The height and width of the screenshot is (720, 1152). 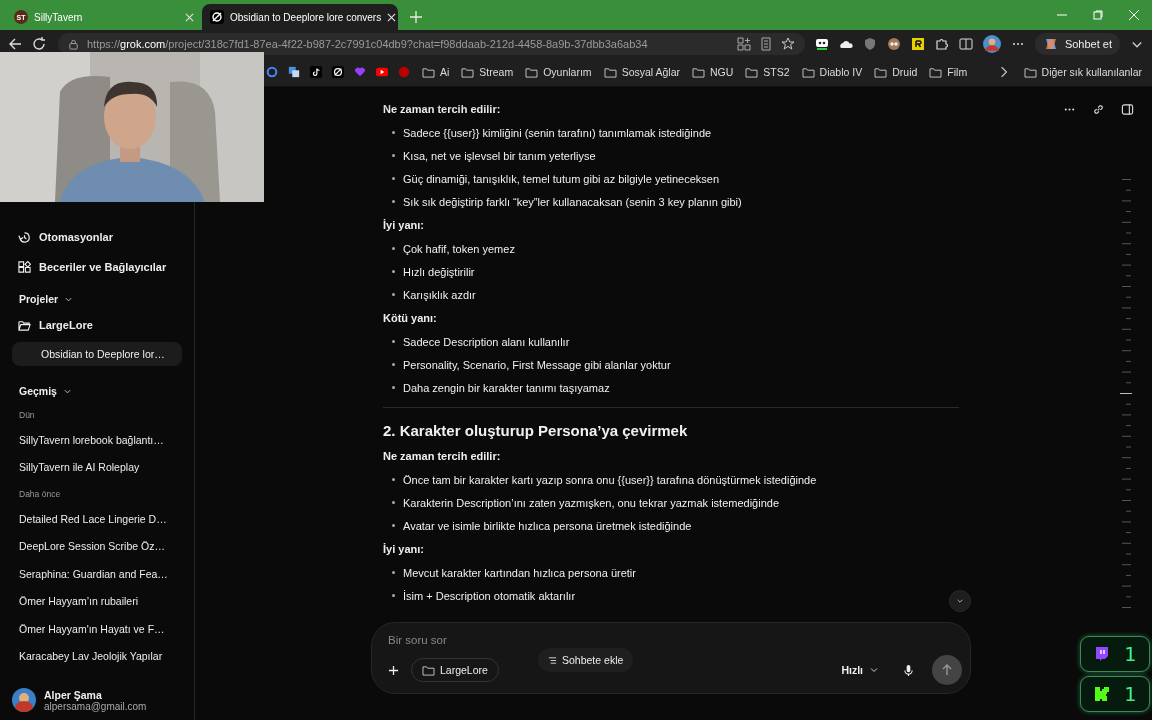 What do you see at coordinates (675, 502) in the screenshot?
I see `bullet-item: Karakterin Description’ını zaten yazmışken, onu tekrar yazmak istemediğinde` at bounding box center [675, 502].